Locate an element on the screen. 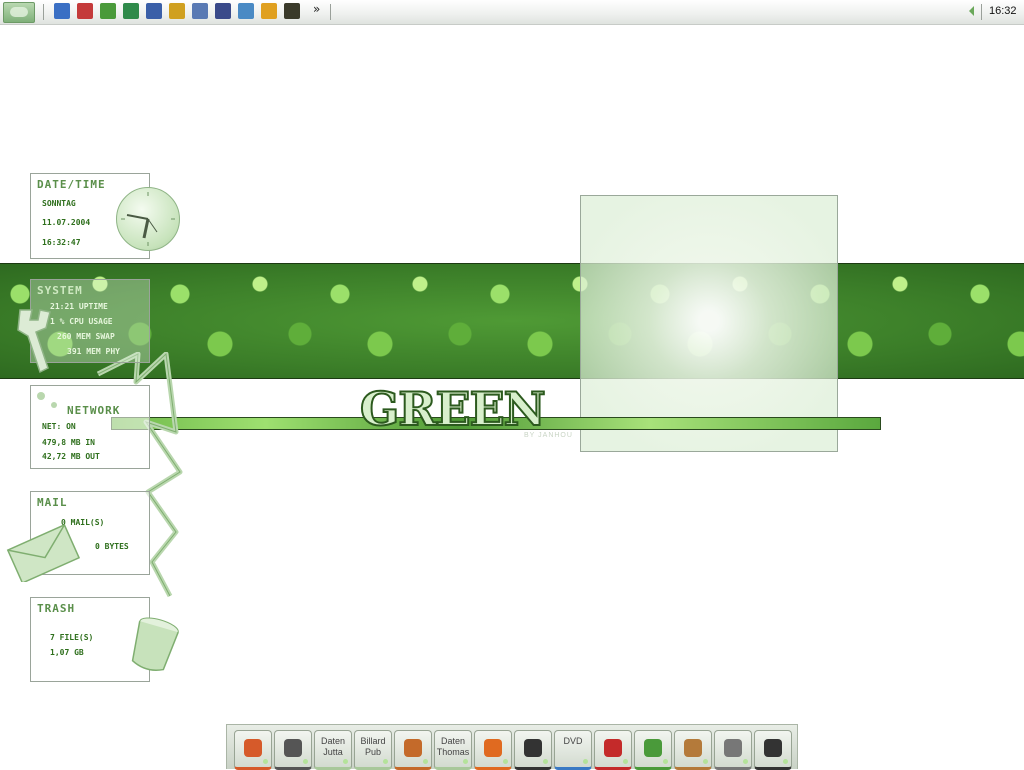 The image size is (1024, 770). network-status: NET: ON is located at coordinates (59, 426).